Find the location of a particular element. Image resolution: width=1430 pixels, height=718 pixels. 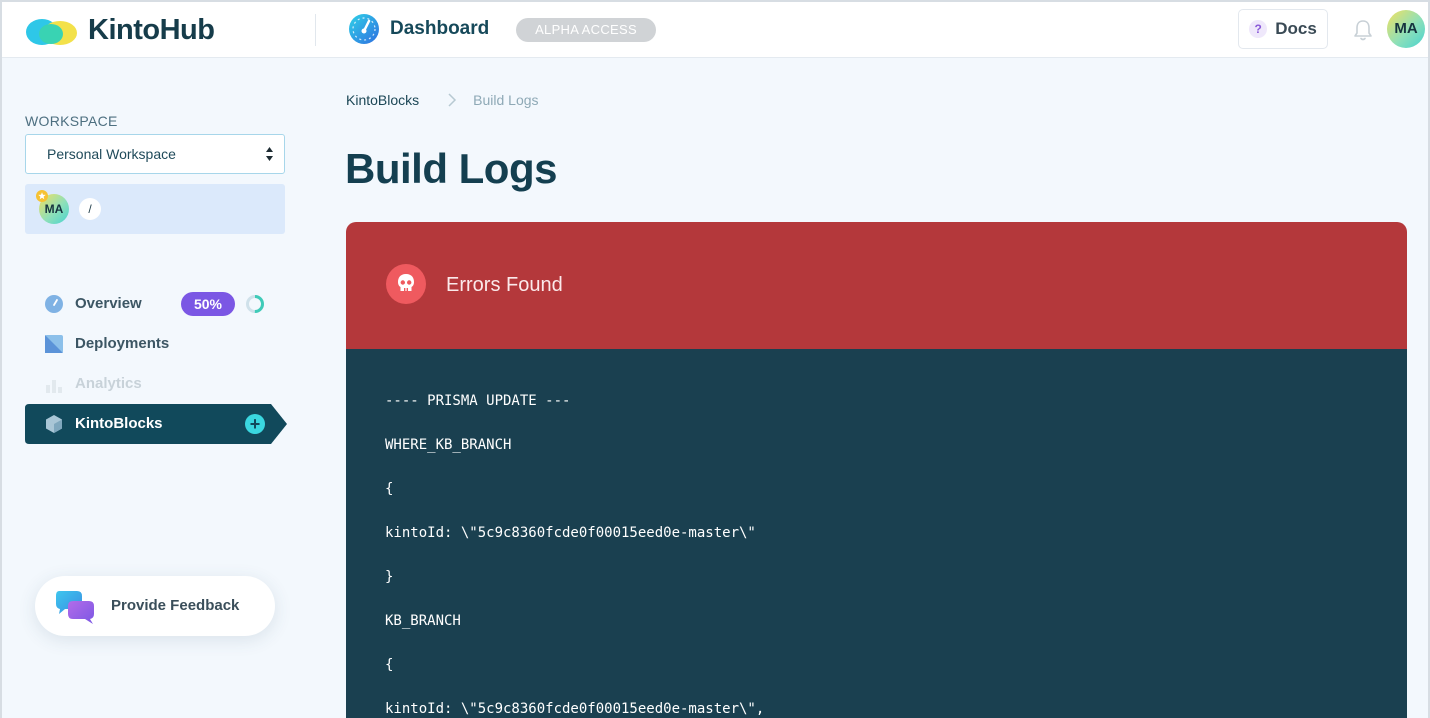

log-line: } is located at coordinates (389, 577).